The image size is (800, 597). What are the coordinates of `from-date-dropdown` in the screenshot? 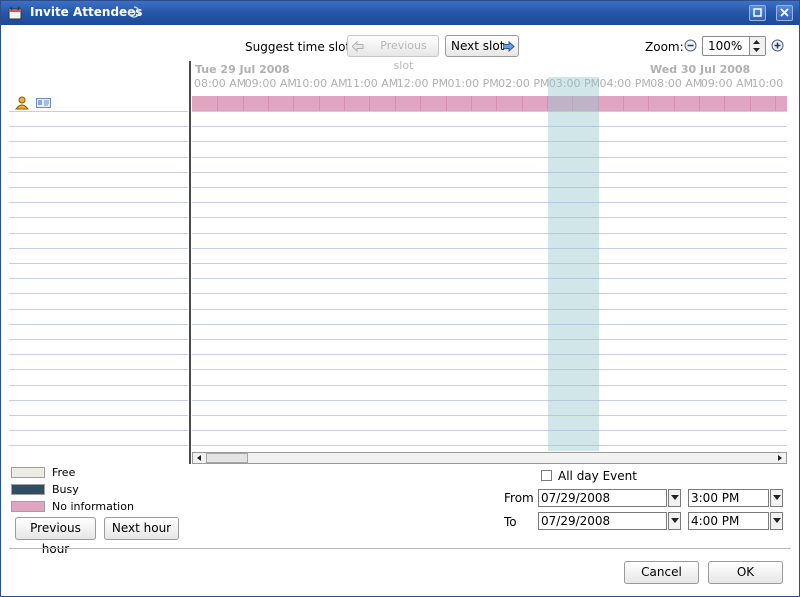 It's located at (674, 498).